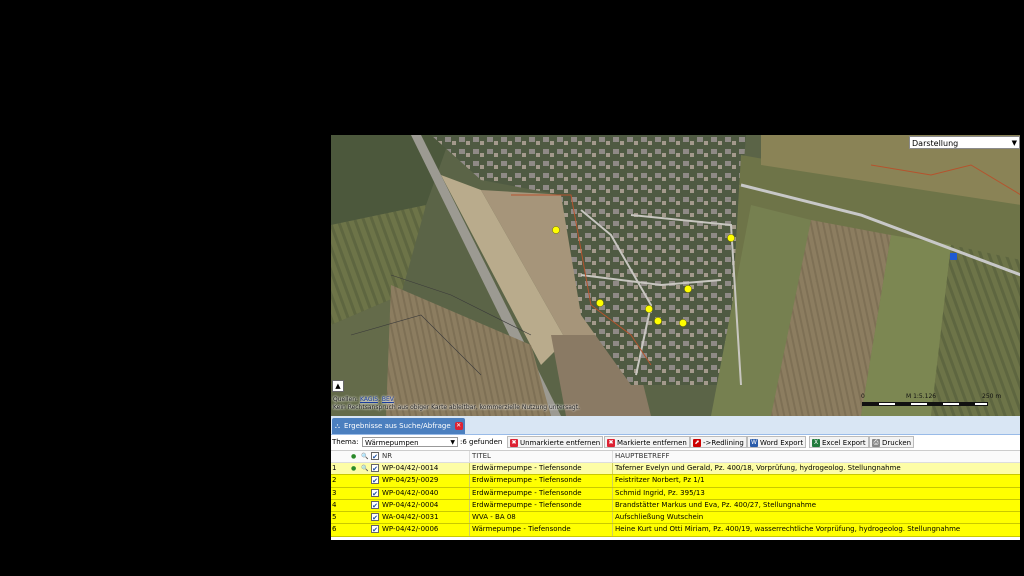  What do you see at coordinates (659, 517) in the screenshot?
I see `cell-hauptbetreff: Aufschließung Wutschein` at bounding box center [659, 517].